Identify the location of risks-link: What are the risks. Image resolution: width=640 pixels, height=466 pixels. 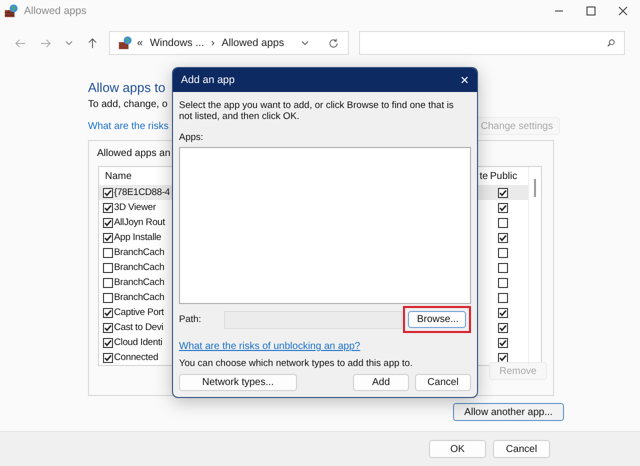
(128, 126).